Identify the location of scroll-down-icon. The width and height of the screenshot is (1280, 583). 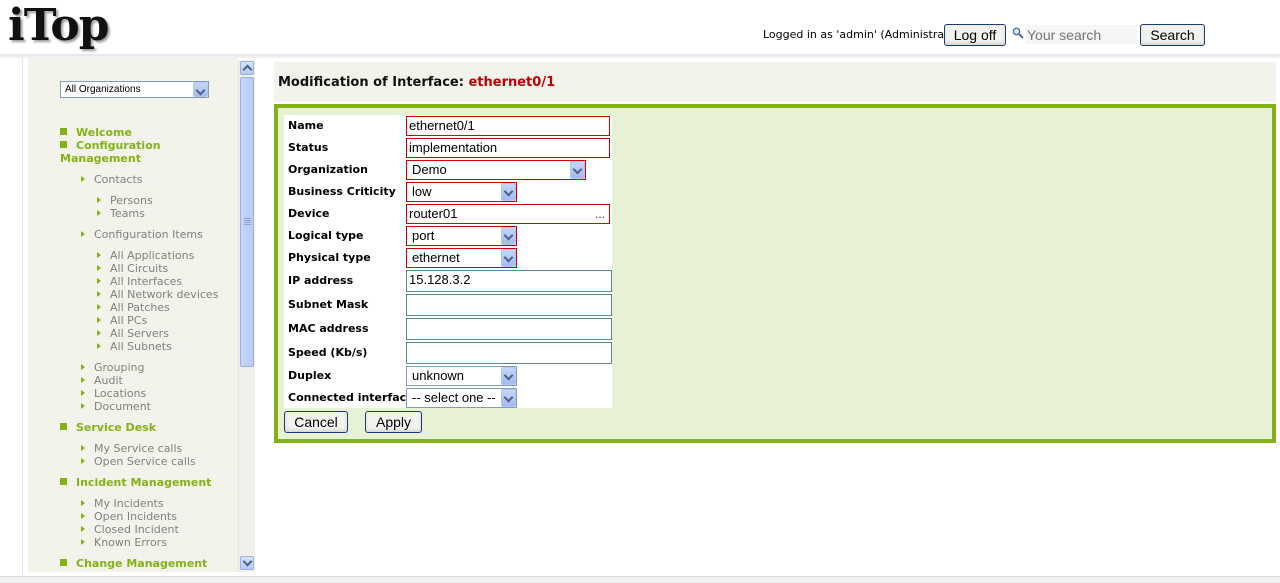
(247, 563).